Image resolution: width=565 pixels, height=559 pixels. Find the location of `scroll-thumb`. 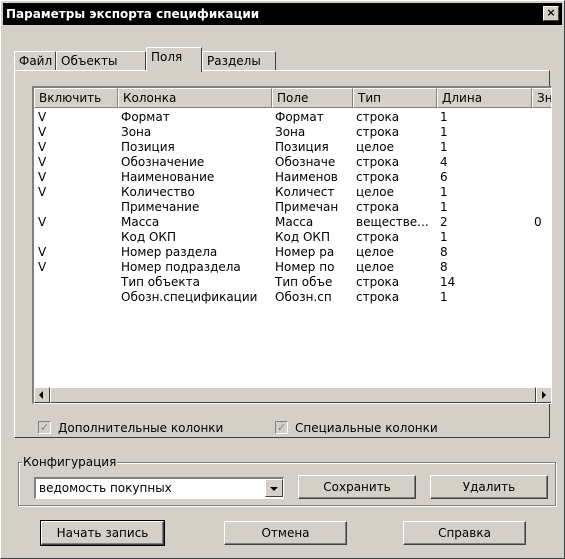

scroll-thumb is located at coordinates (293, 395).